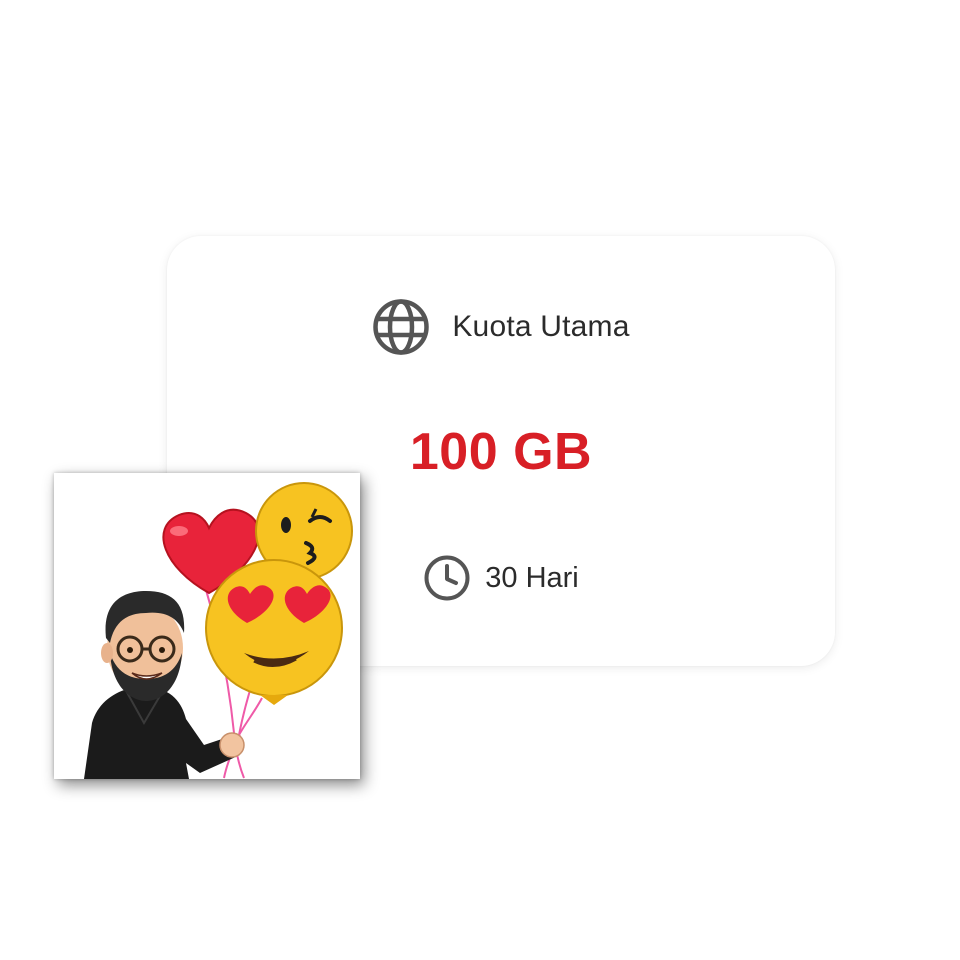 This screenshot has height=960, width=960. I want to click on quota-header: Kuota Utama, so click(501, 327).